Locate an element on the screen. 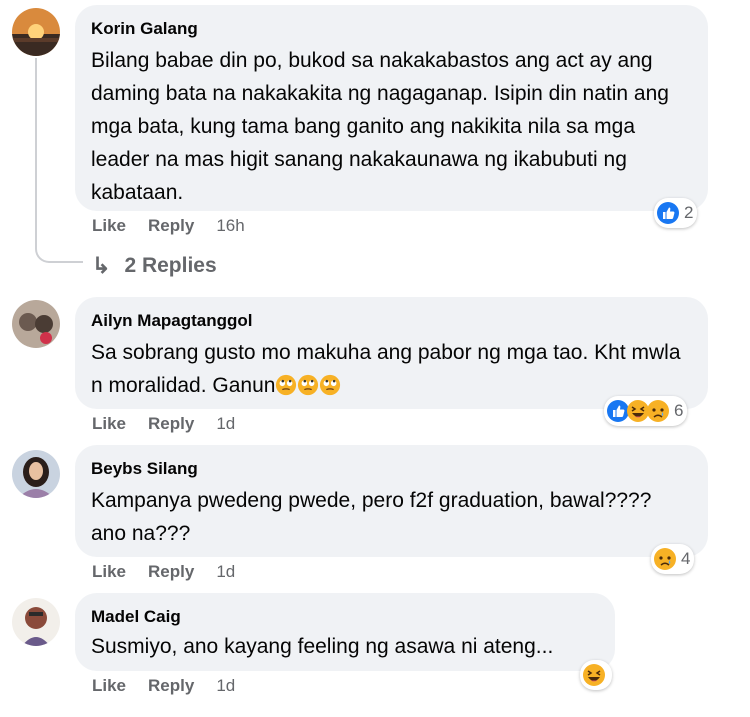  comment-author: Madel Caig is located at coordinates (345, 617).